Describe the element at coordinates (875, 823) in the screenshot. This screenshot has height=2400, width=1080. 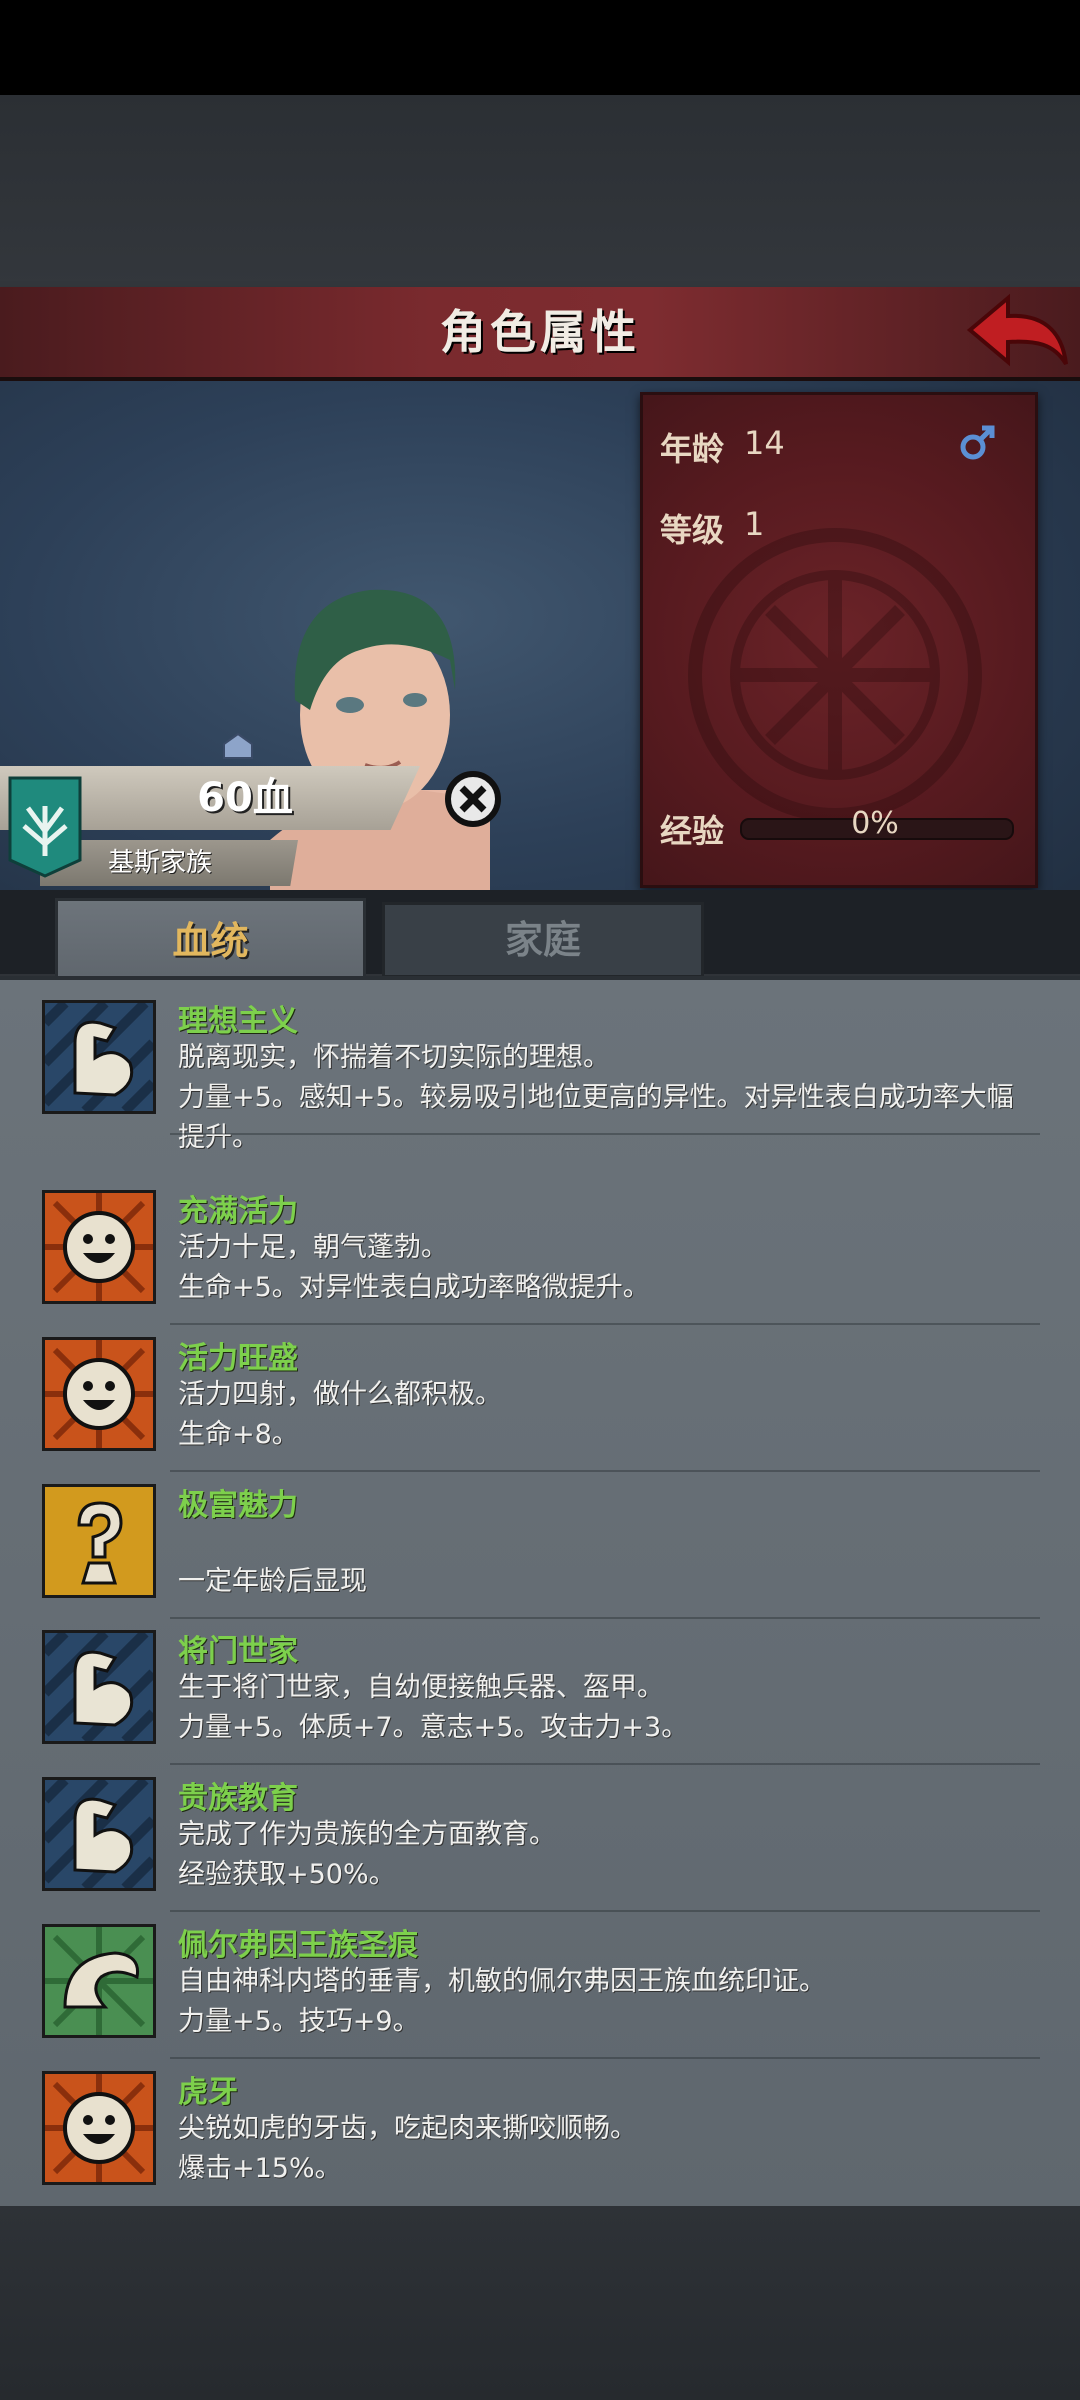
I see `exp-value: 0%` at that location.